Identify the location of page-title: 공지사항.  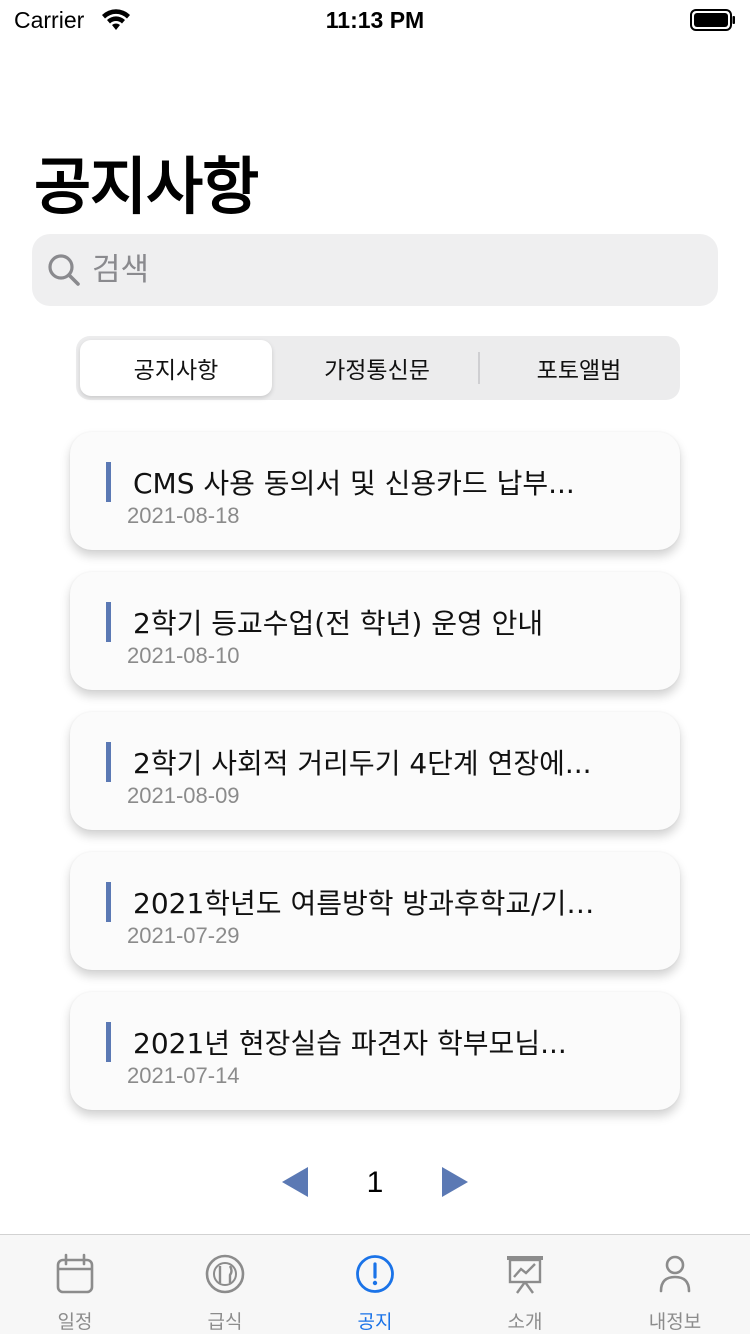
(146, 186).